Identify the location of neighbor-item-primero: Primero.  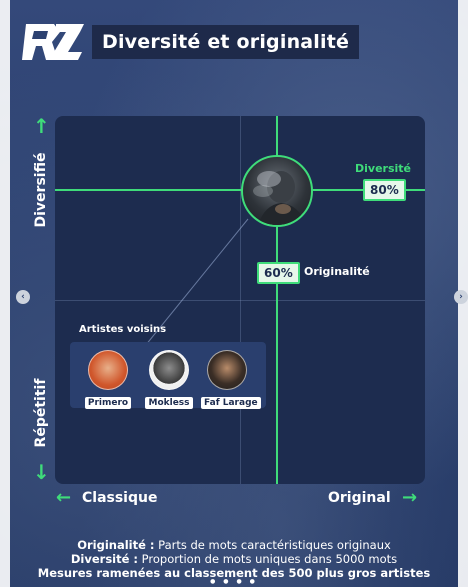
(108, 379).